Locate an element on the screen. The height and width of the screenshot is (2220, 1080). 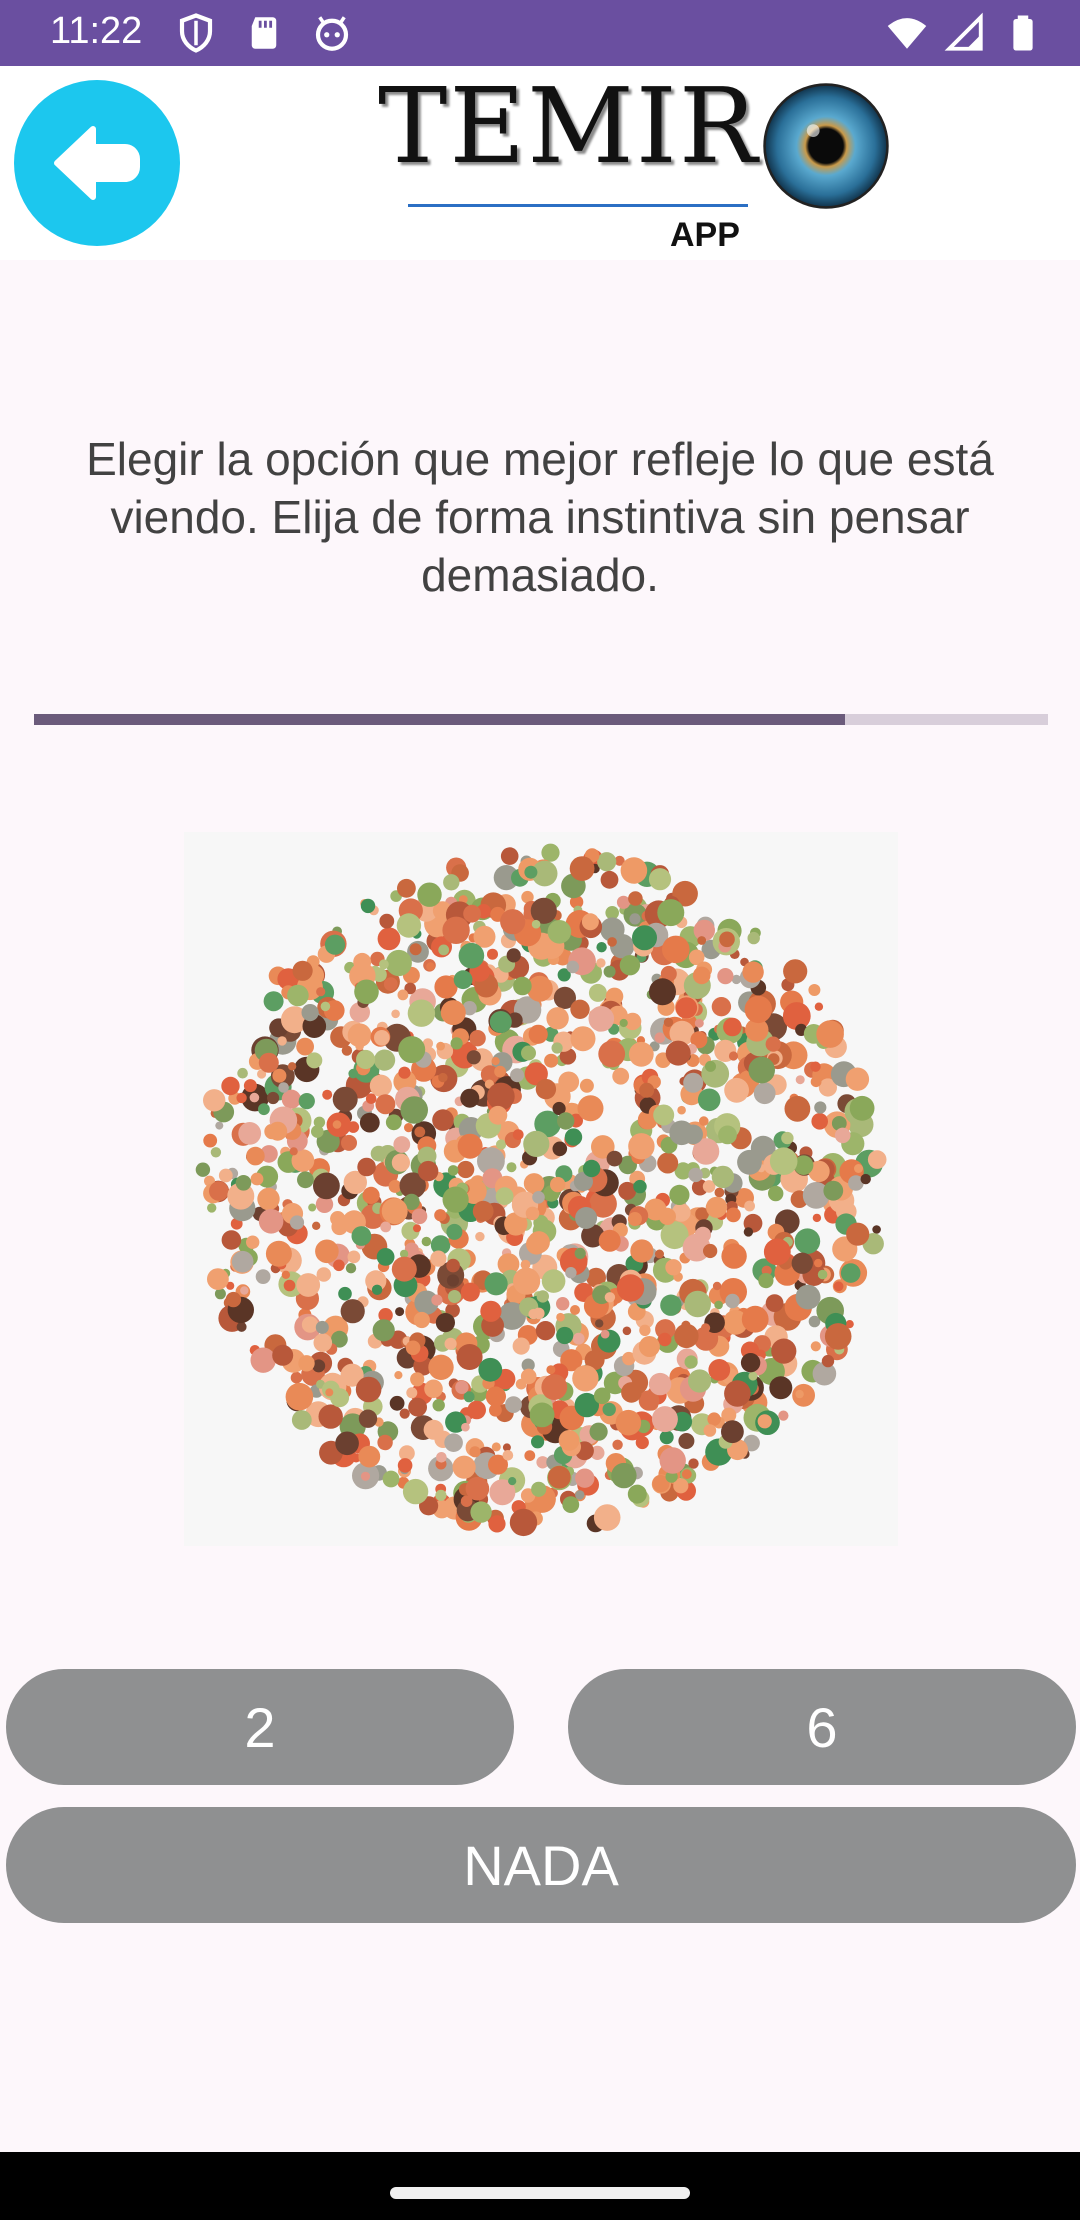
answer-button-option-b: 6 is located at coordinates (822, 1727).